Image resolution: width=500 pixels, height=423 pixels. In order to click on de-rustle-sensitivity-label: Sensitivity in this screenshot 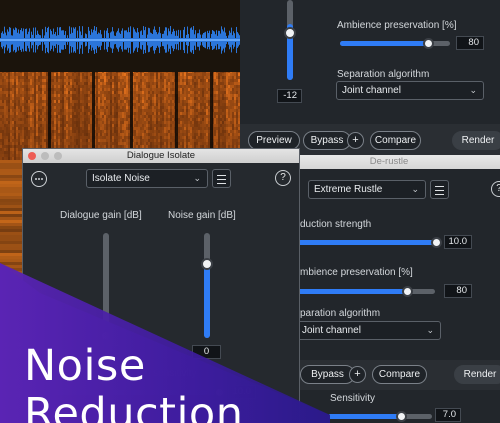, I will do `click(353, 398)`.